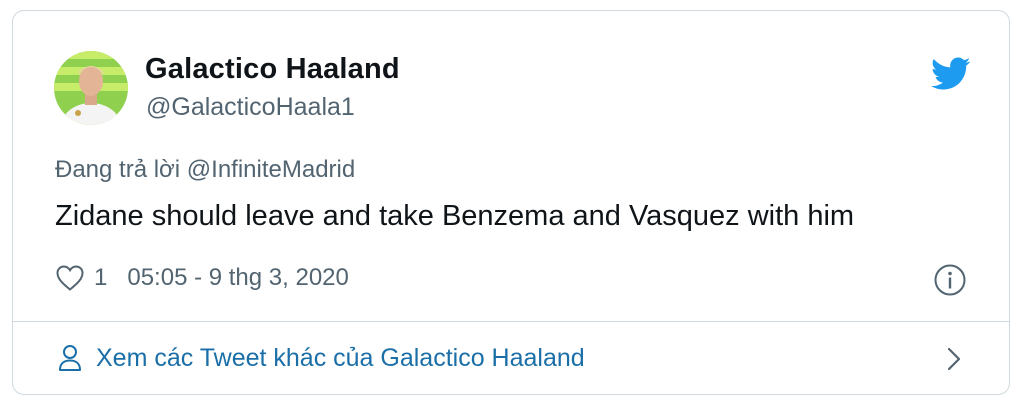  Describe the element at coordinates (511, 321) in the screenshot. I see `divider` at that location.